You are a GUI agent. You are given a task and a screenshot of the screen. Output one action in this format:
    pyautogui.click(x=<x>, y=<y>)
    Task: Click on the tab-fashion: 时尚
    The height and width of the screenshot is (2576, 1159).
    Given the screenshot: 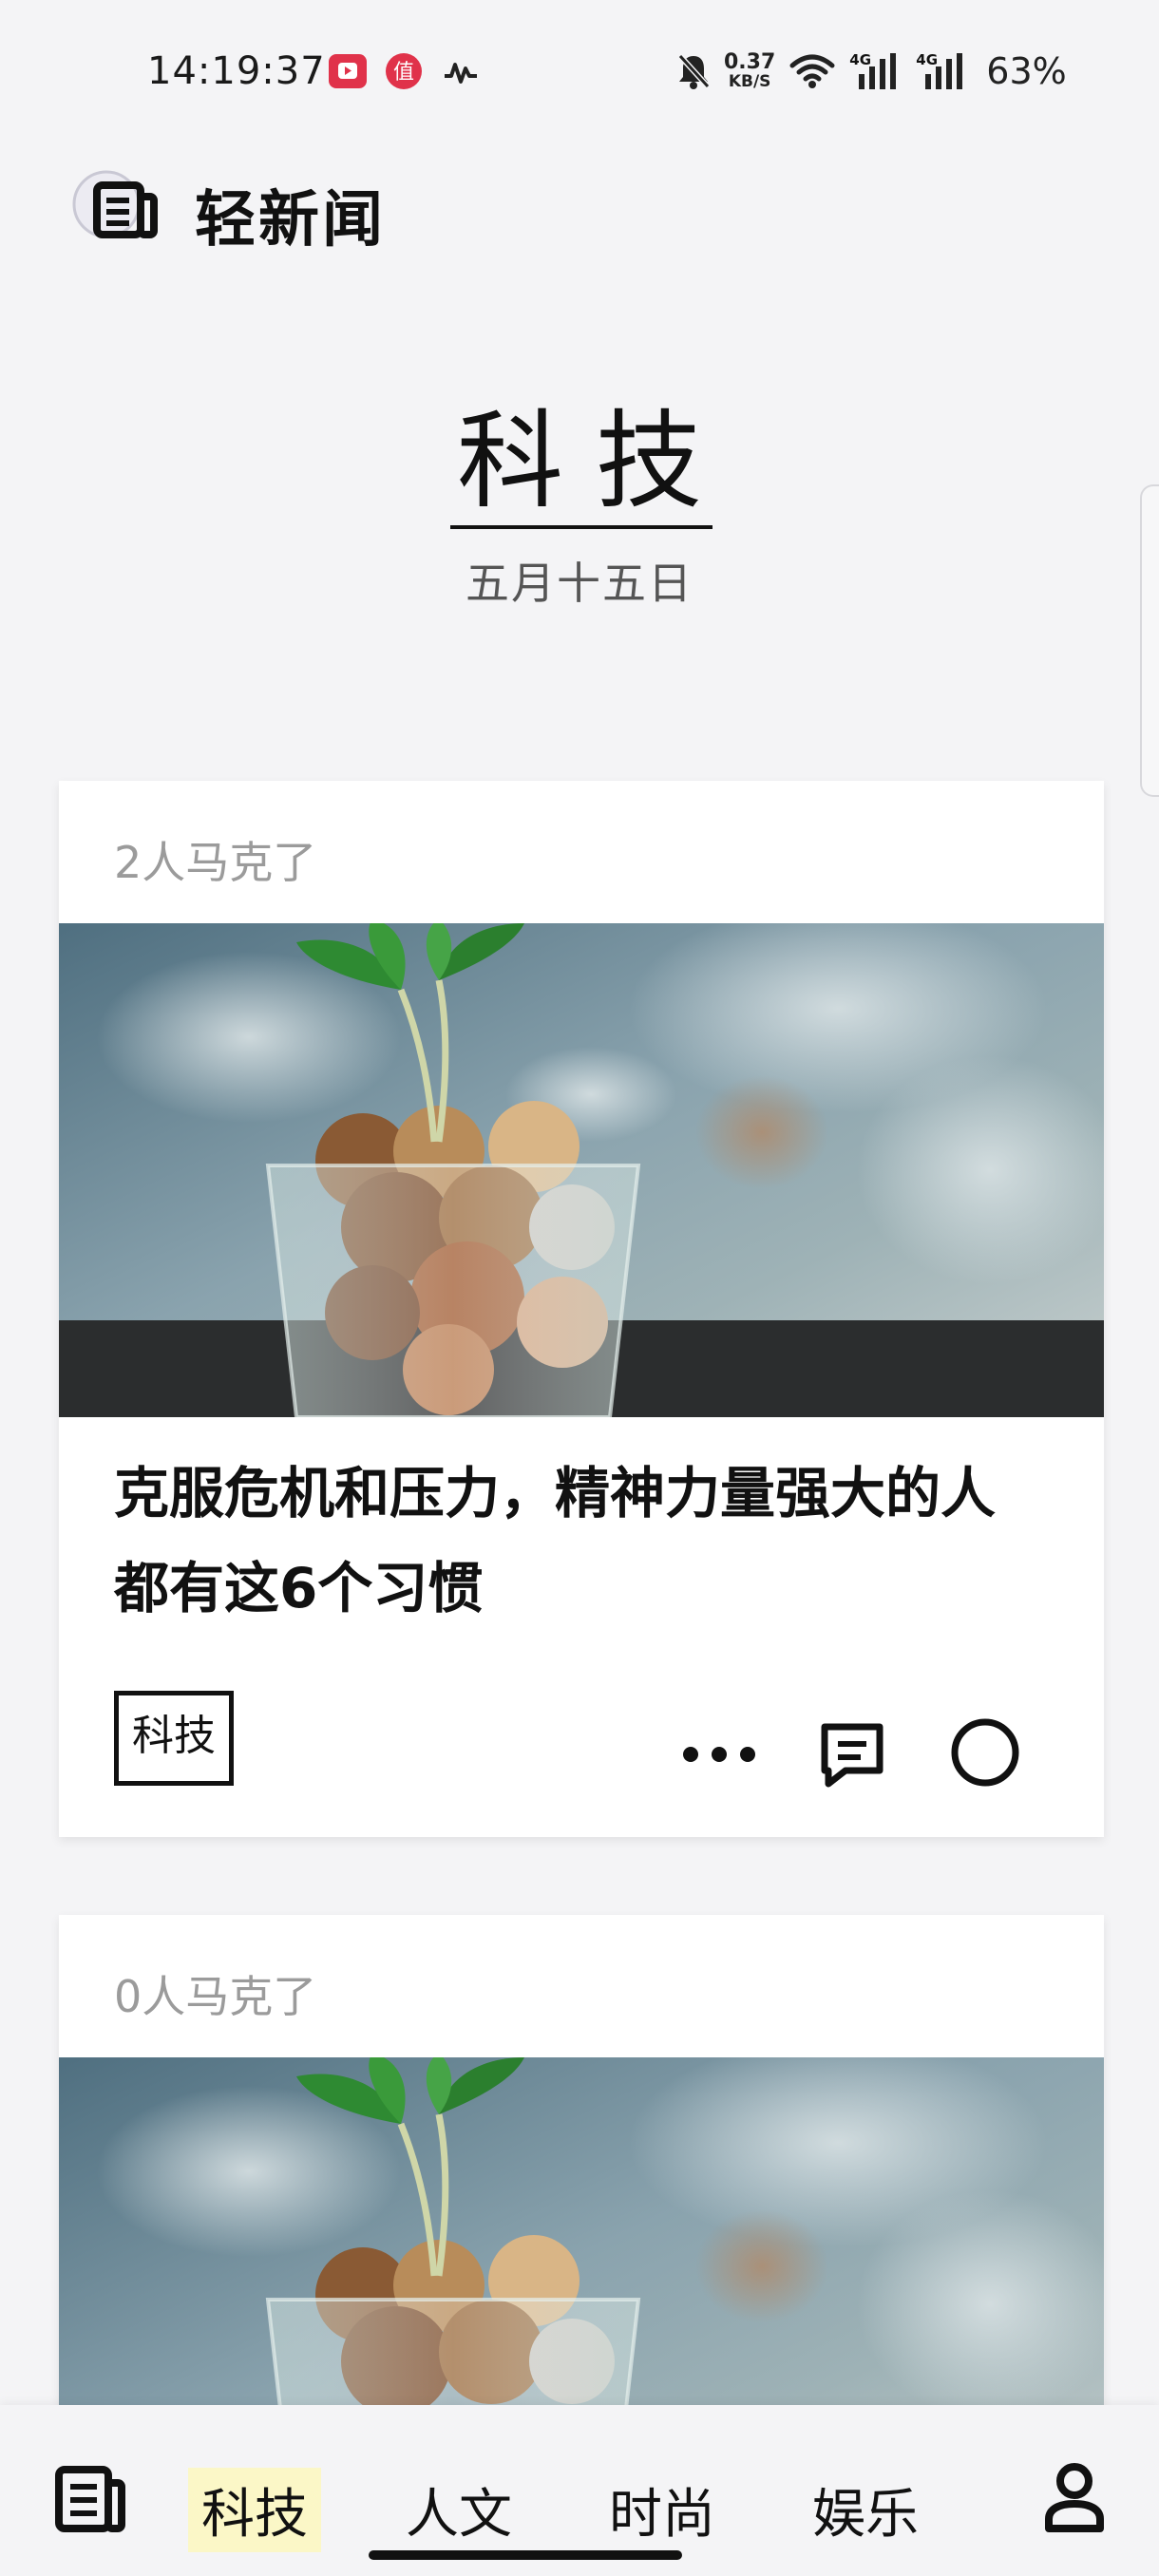 What is the action you would take?
    pyautogui.click(x=662, y=2510)
    